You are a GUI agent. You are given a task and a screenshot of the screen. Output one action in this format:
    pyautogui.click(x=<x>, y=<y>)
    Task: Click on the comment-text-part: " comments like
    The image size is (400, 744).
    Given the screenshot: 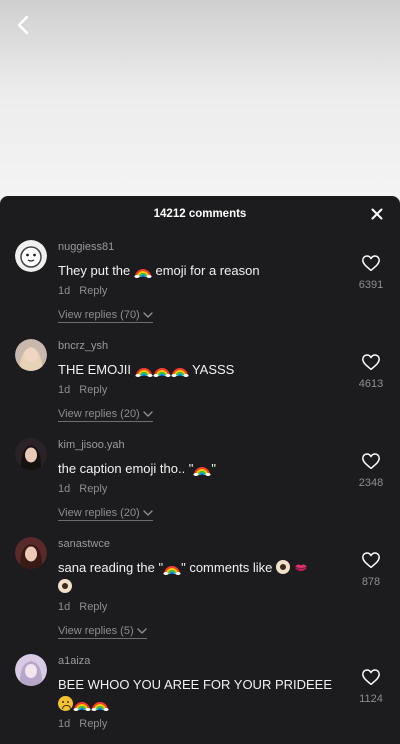 What is the action you would take?
    pyautogui.click(x=229, y=567)
    